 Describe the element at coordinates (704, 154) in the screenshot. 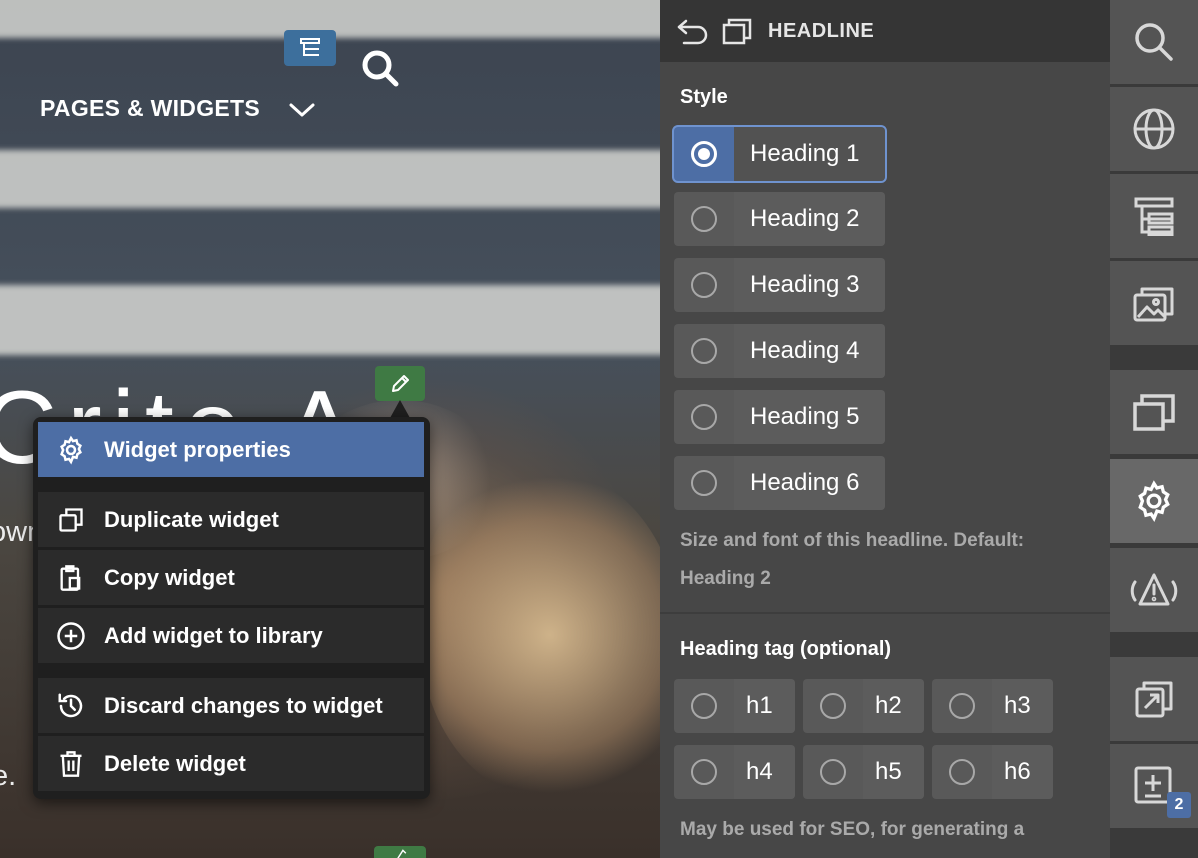

I see `radio-selected-icon` at that location.